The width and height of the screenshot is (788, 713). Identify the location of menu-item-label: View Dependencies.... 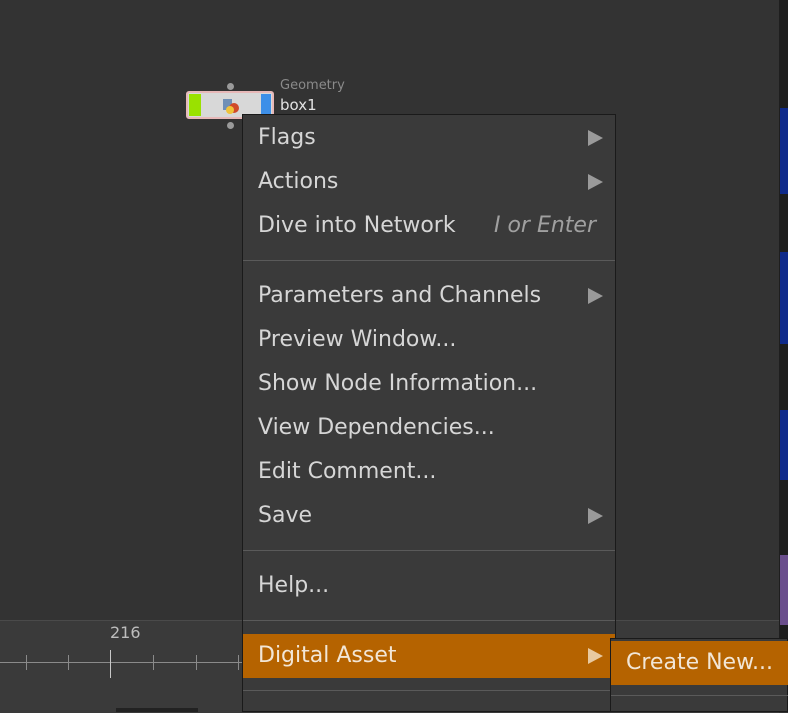
(376, 427).